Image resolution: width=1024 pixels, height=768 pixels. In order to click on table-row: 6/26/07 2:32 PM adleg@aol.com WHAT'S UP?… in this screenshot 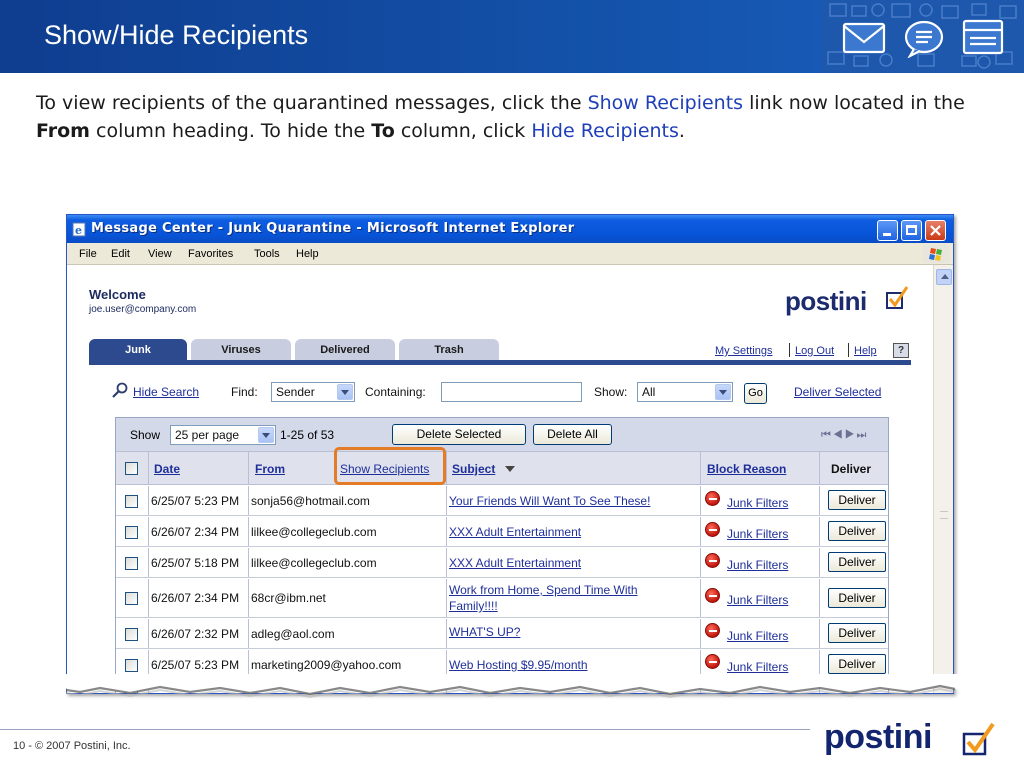, I will do `click(502, 634)`.